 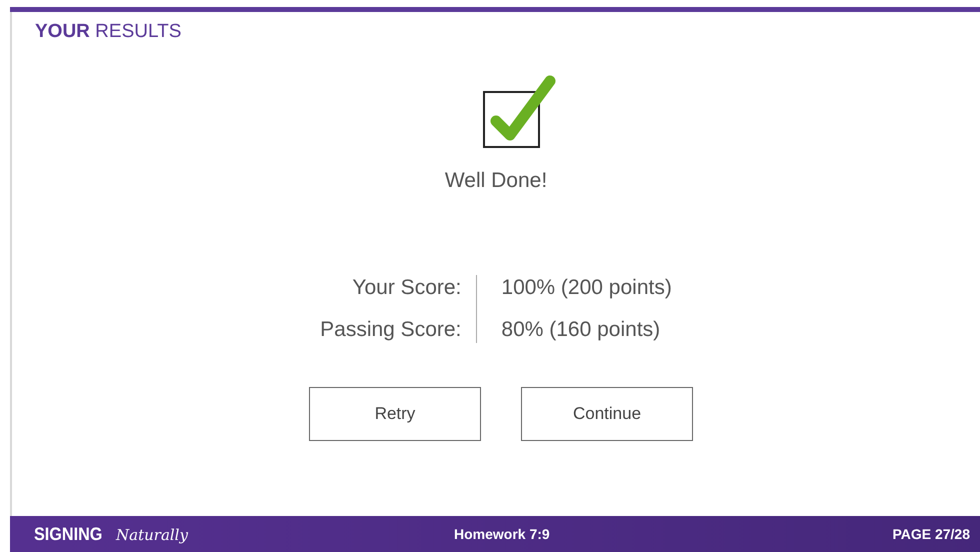 What do you see at coordinates (931, 534) in the screenshot?
I see `page-number: PAGE 27/28` at bounding box center [931, 534].